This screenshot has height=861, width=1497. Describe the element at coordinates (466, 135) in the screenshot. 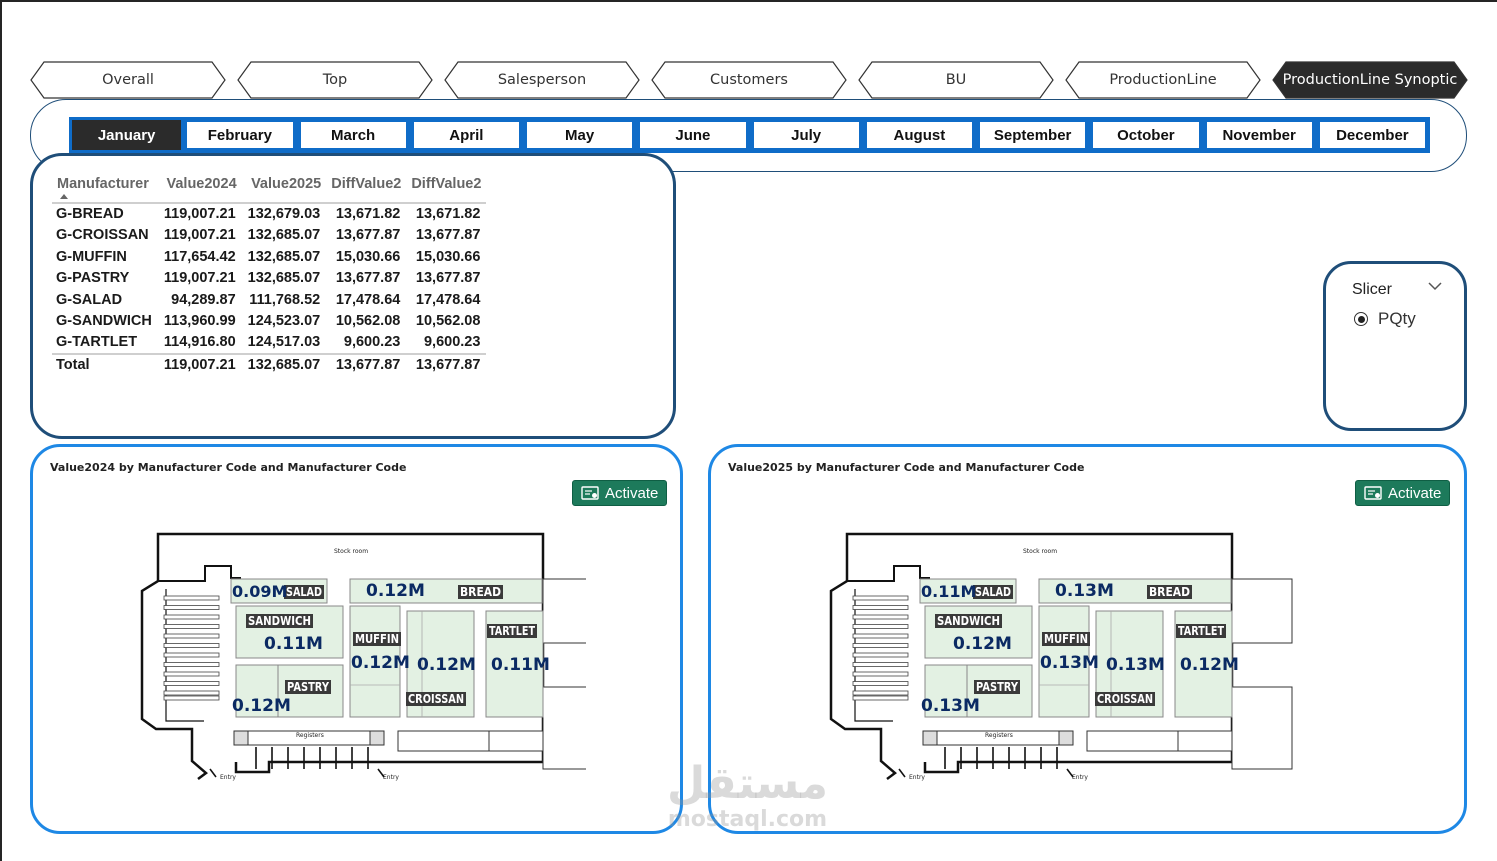

I see `month-button-april: April` at that location.